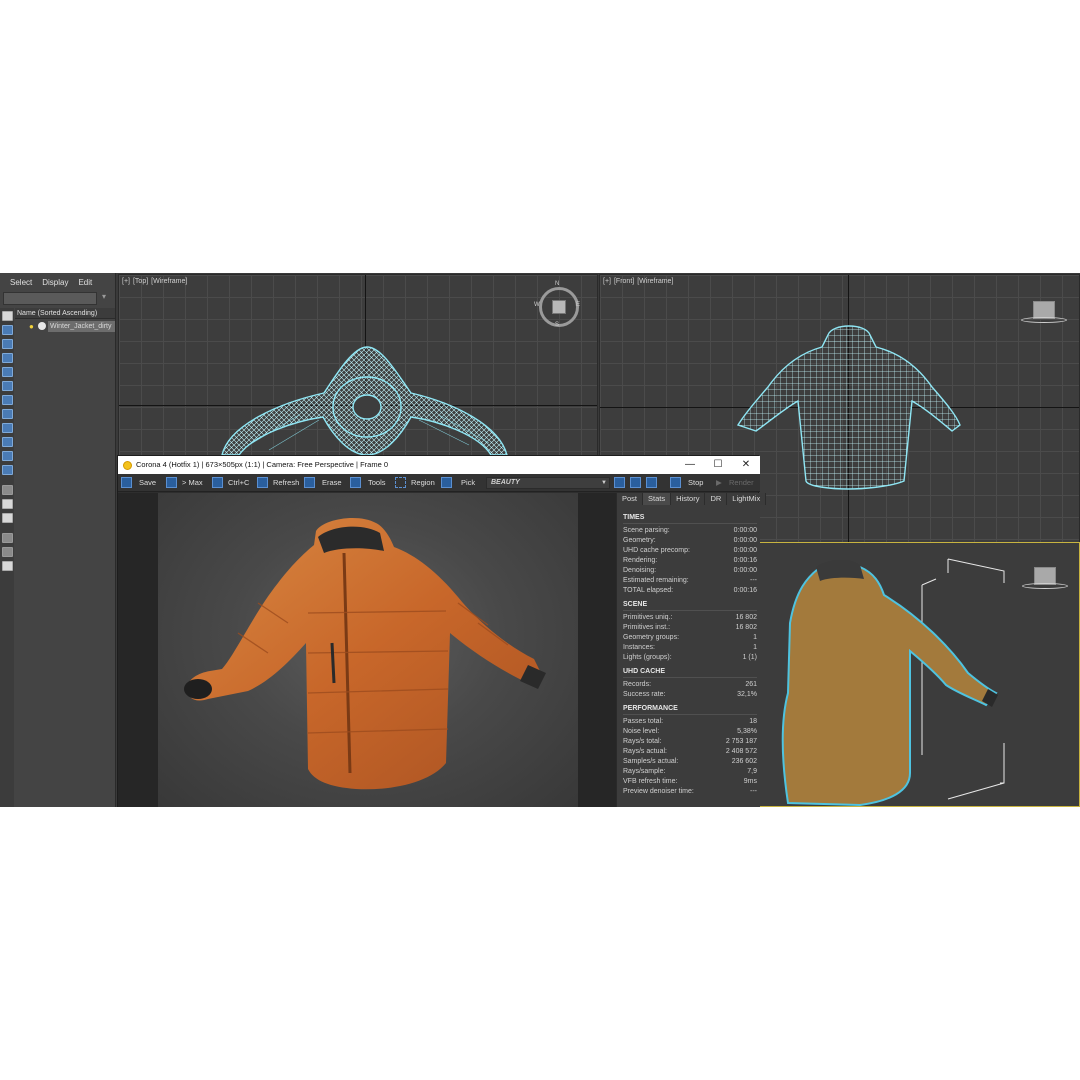 This screenshot has height=1080, width=1080. Describe the element at coordinates (332, 483) in the screenshot. I see `erase-button: Erase` at that location.